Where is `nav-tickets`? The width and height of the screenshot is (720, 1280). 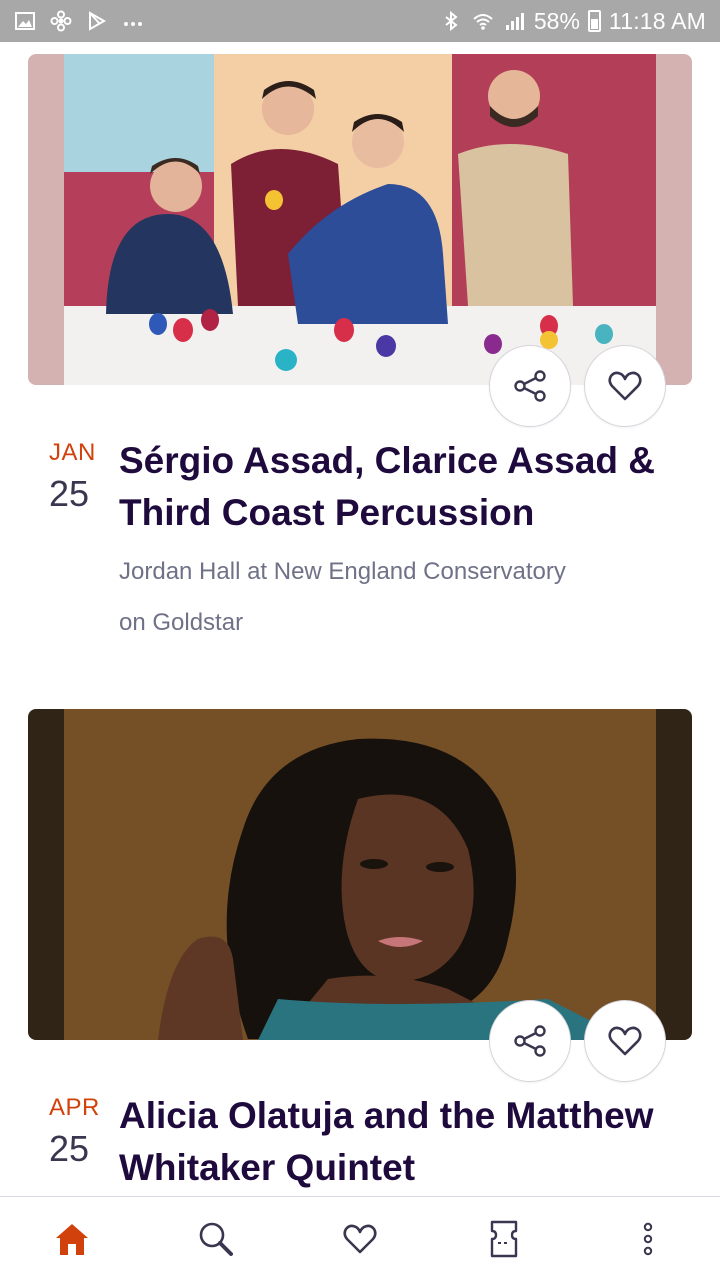
nav-tickets is located at coordinates (504, 1238).